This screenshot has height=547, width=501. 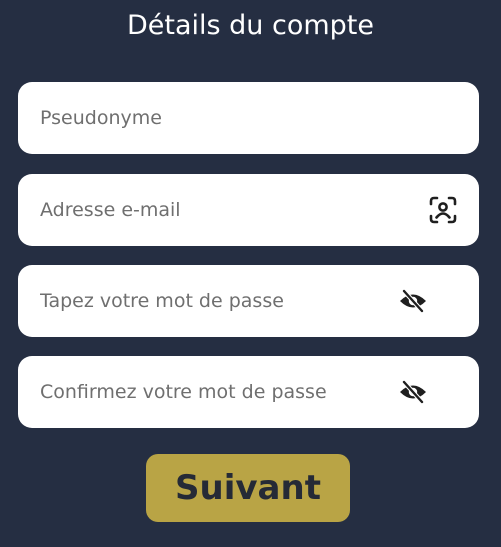 I want to click on username-input, so click(x=248, y=118).